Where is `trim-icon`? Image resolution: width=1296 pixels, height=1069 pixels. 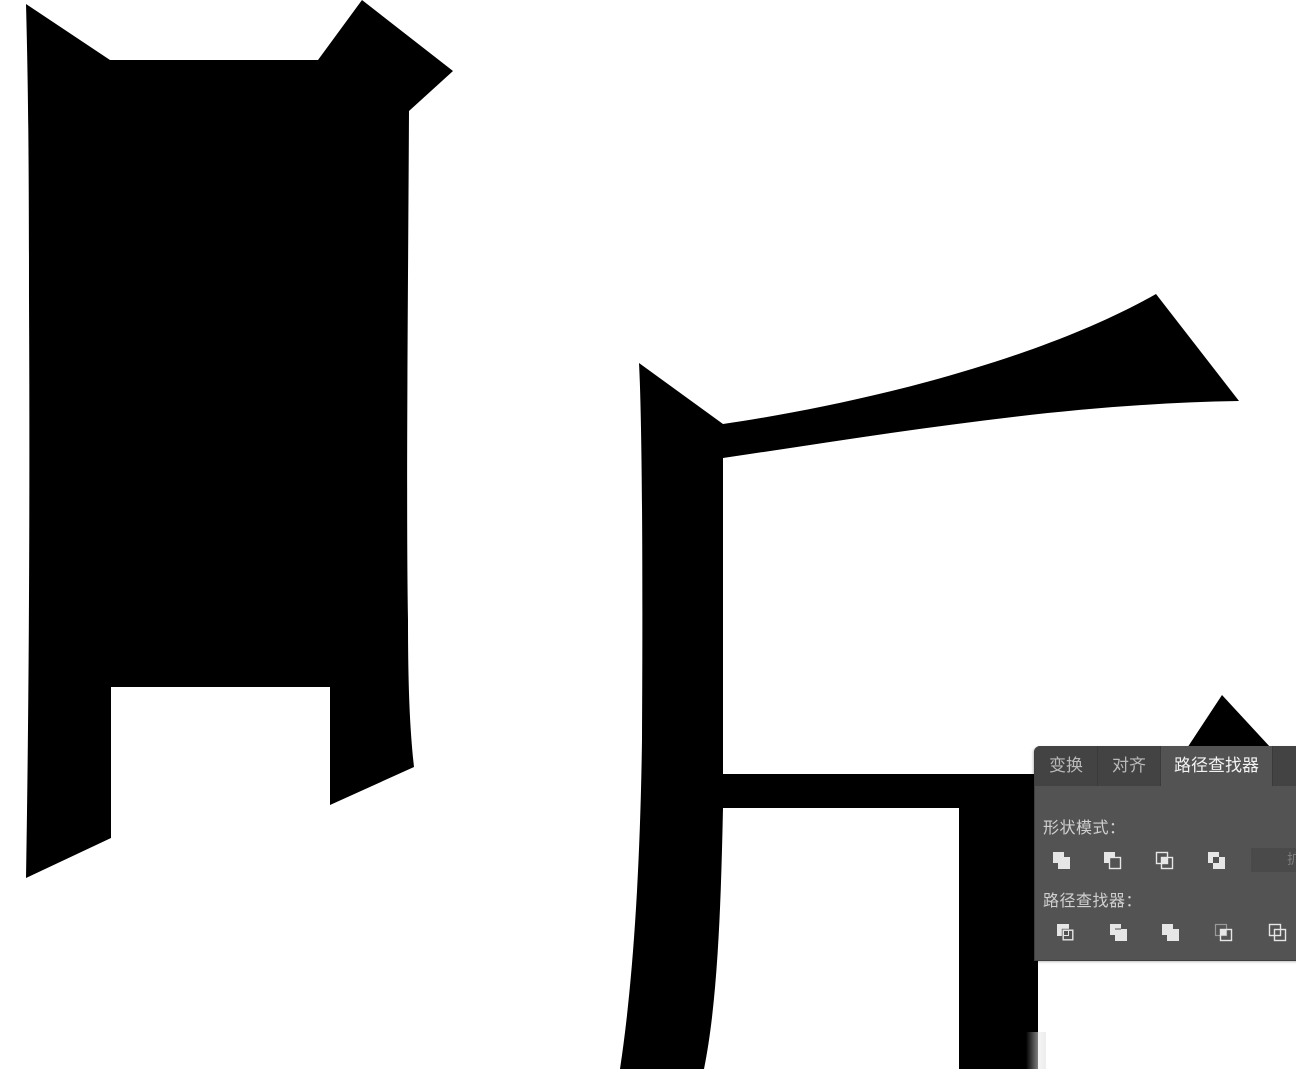
trim-icon is located at coordinates (1118, 932).